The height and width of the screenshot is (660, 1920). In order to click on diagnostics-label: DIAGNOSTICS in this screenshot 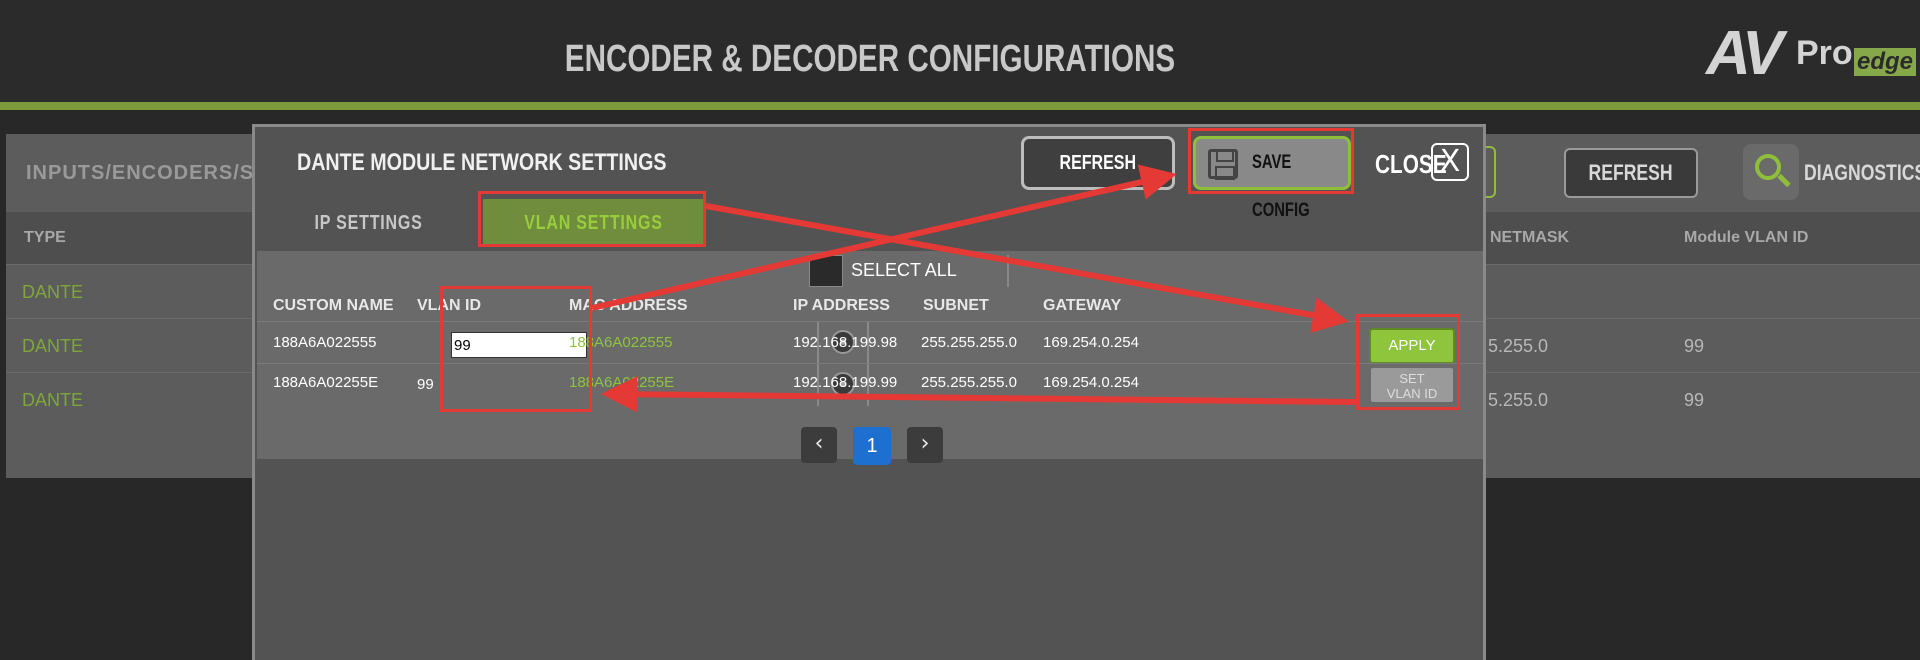, I will do `click(1862, 173)`.